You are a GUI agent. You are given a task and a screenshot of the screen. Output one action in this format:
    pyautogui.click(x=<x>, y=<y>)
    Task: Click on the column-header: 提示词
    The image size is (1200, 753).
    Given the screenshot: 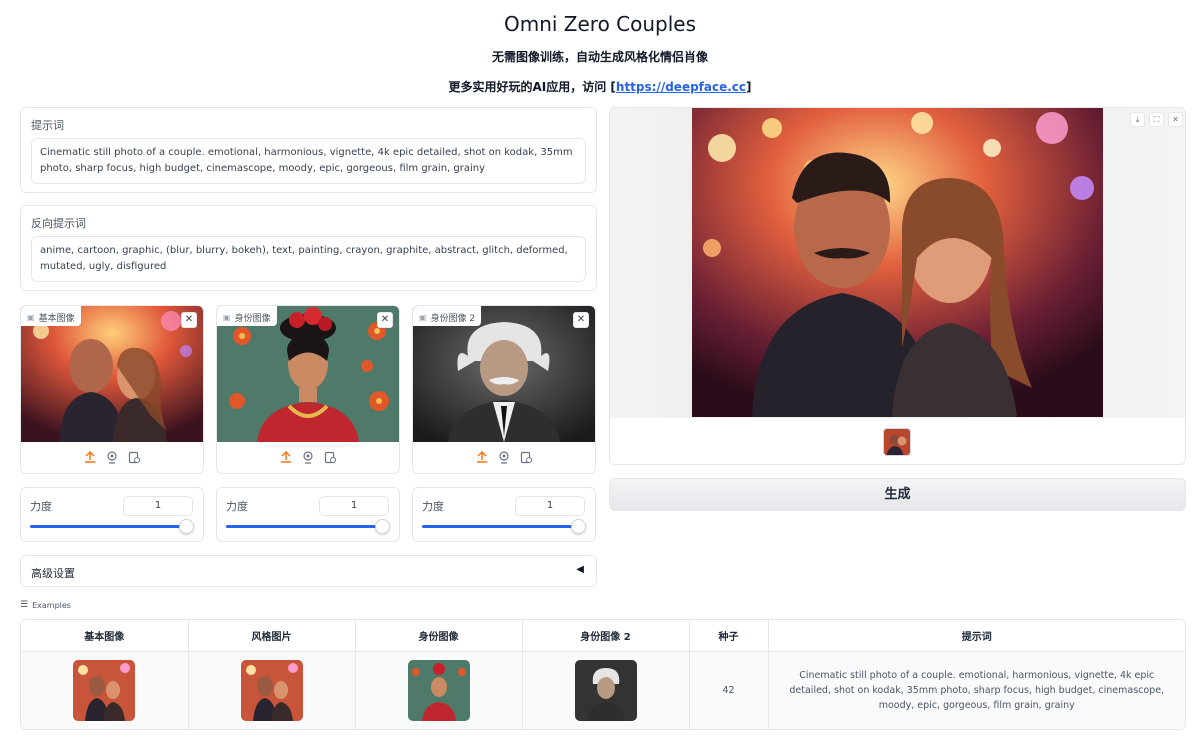 What is the action you would take?
    pyautogui.click(x=976, y=636)
    